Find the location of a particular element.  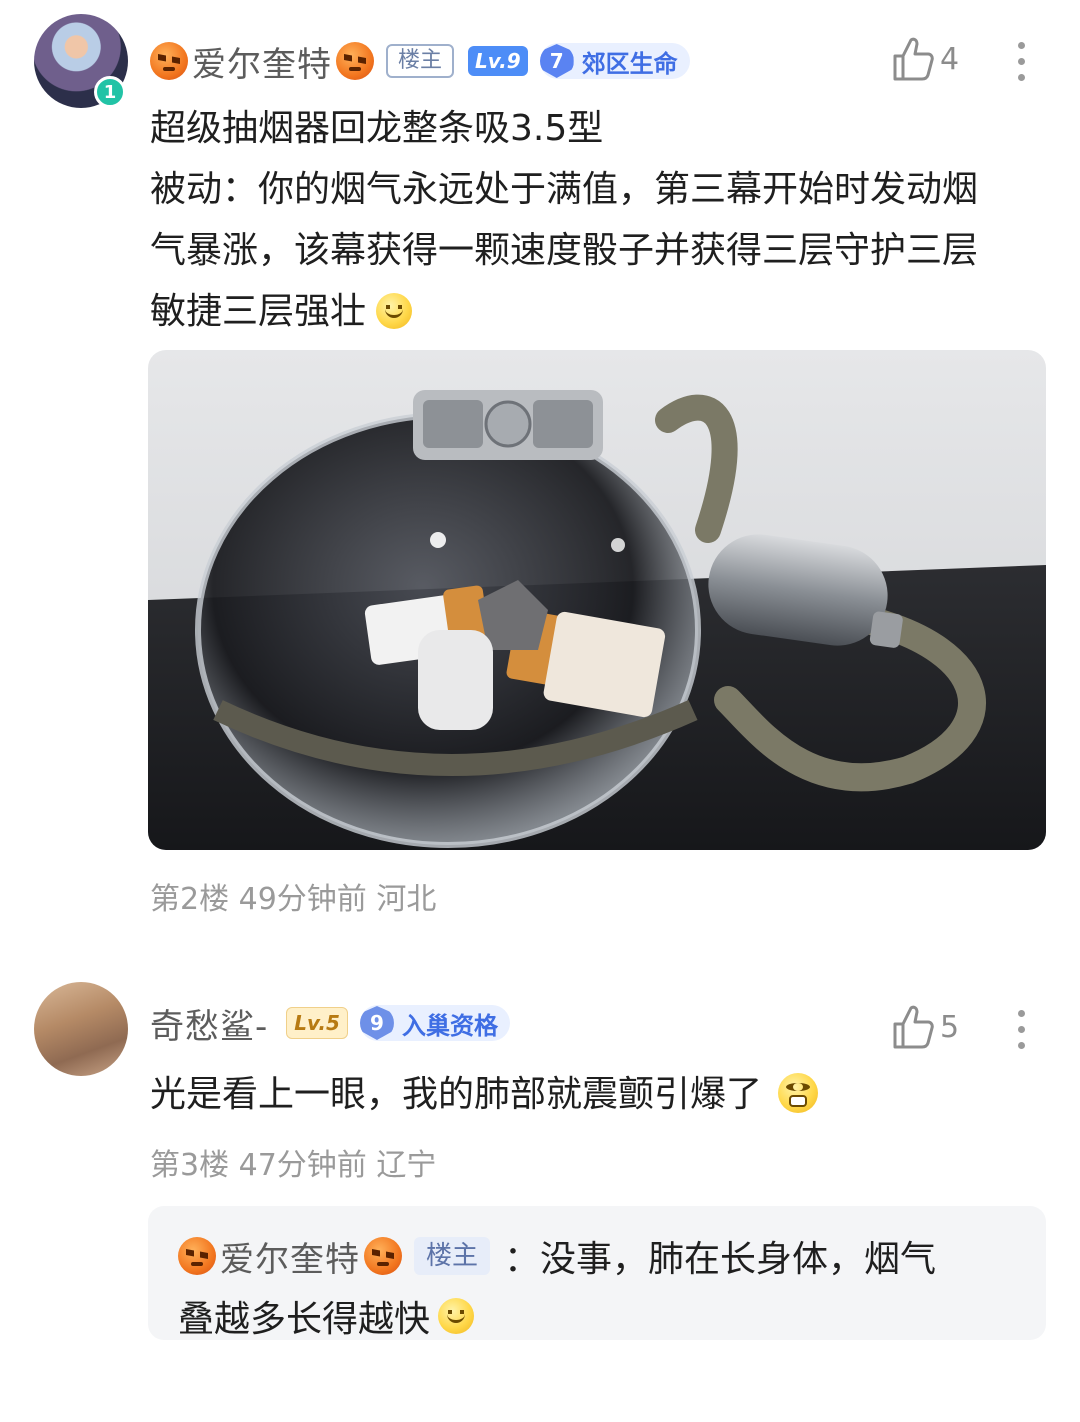

comment-line: 超级抽烟器回龙整条吸3.5型 is located at coordinates (377, 128).